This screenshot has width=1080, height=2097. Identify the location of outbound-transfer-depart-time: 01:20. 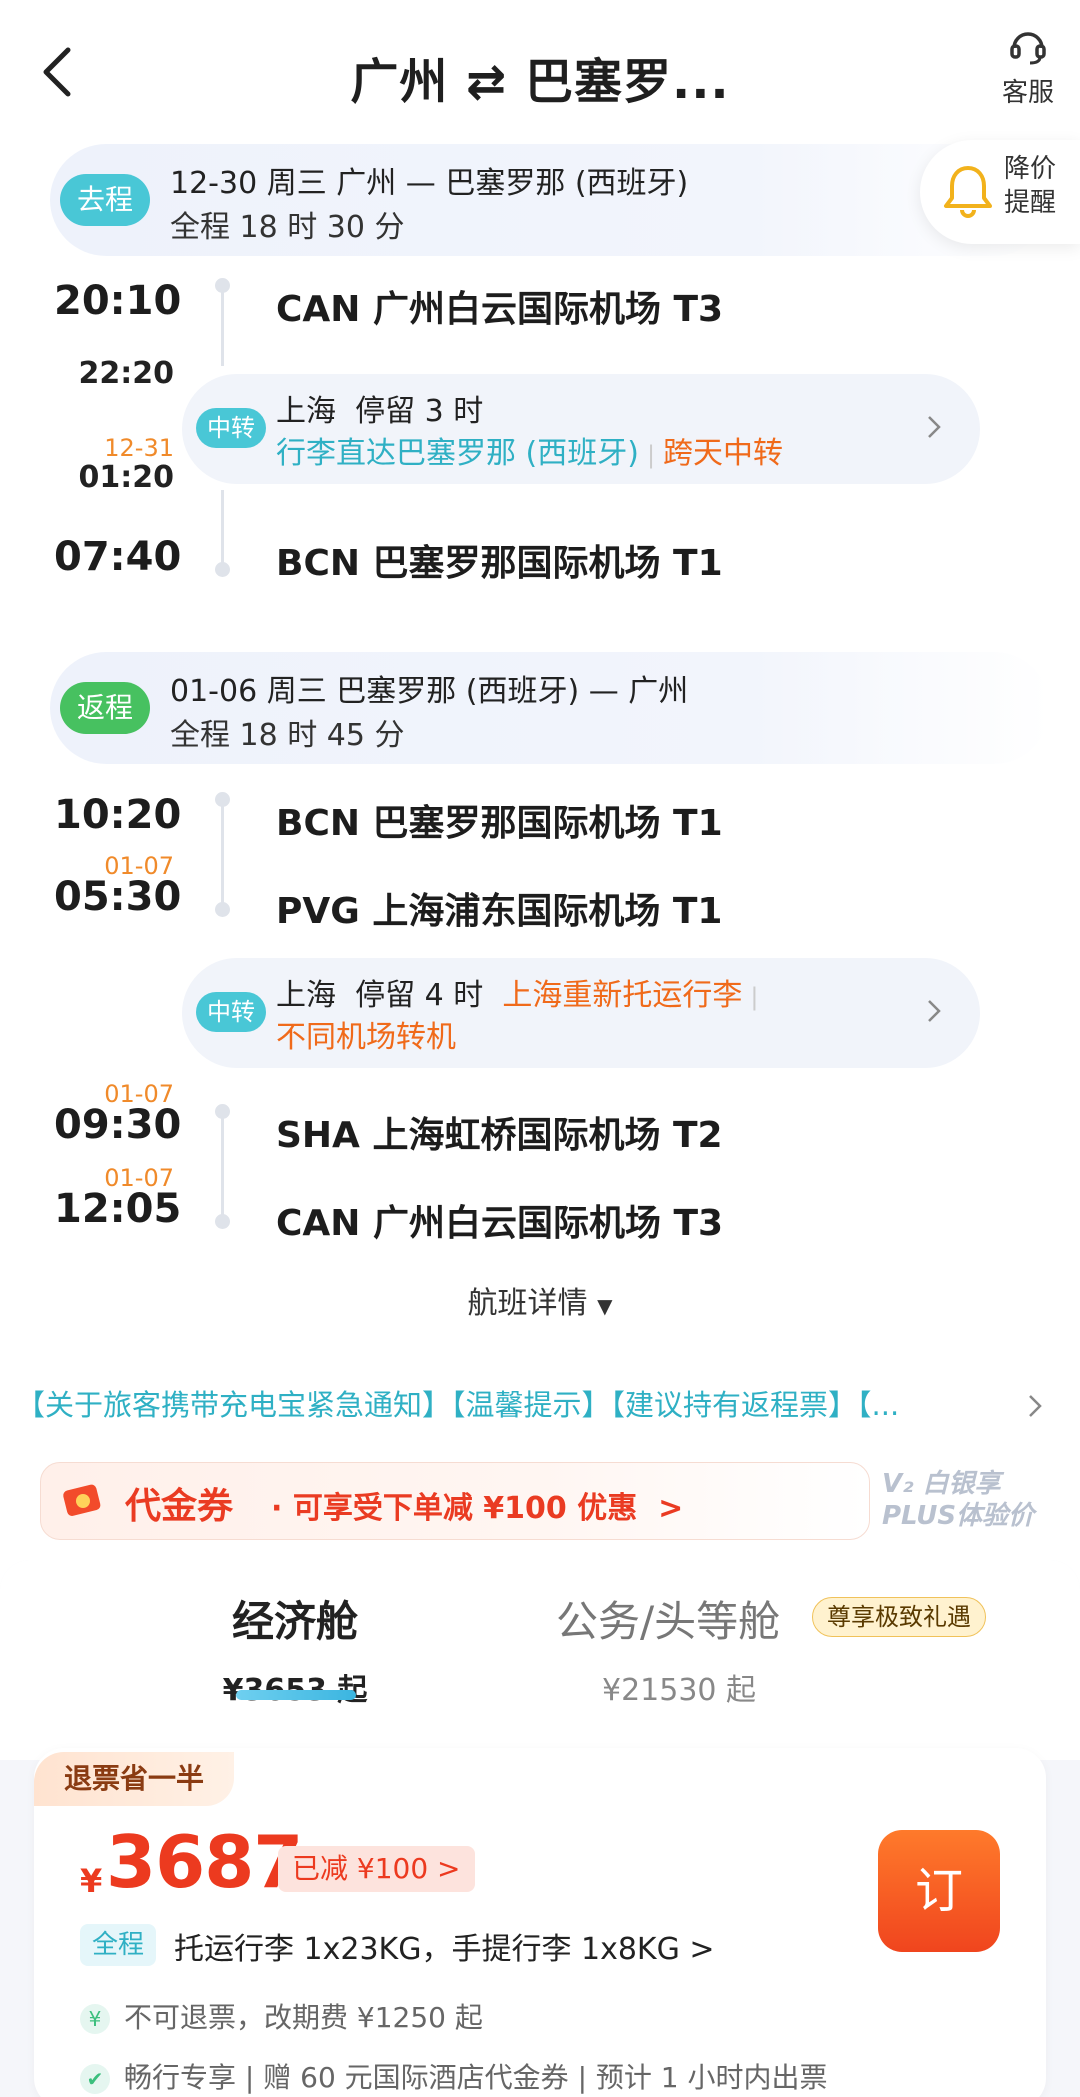
(126, 477).